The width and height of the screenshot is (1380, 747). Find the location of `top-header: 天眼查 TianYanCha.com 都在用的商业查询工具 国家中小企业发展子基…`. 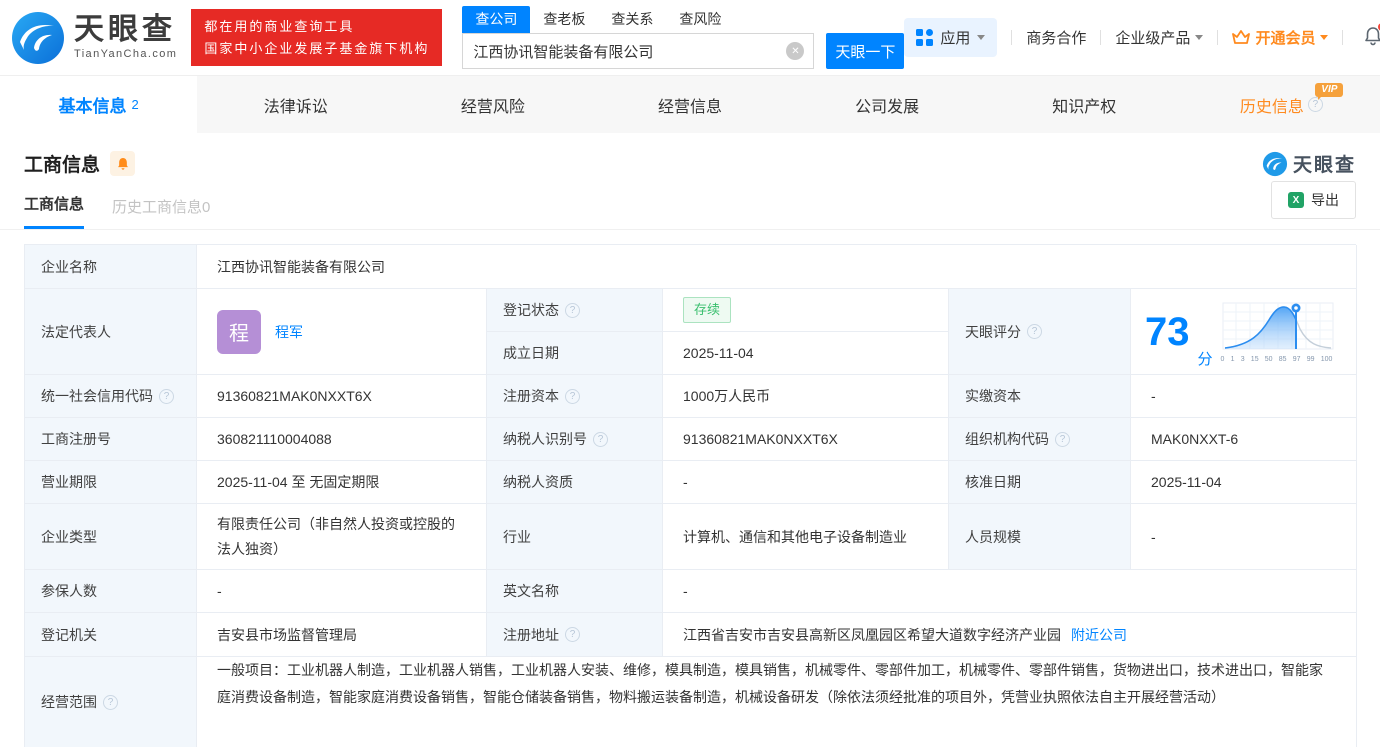

top-header: 天眼查 TianYanCha.com 都在用的商业查询工具 国家中小企业发展子基… is located at coordinates (690, 37).